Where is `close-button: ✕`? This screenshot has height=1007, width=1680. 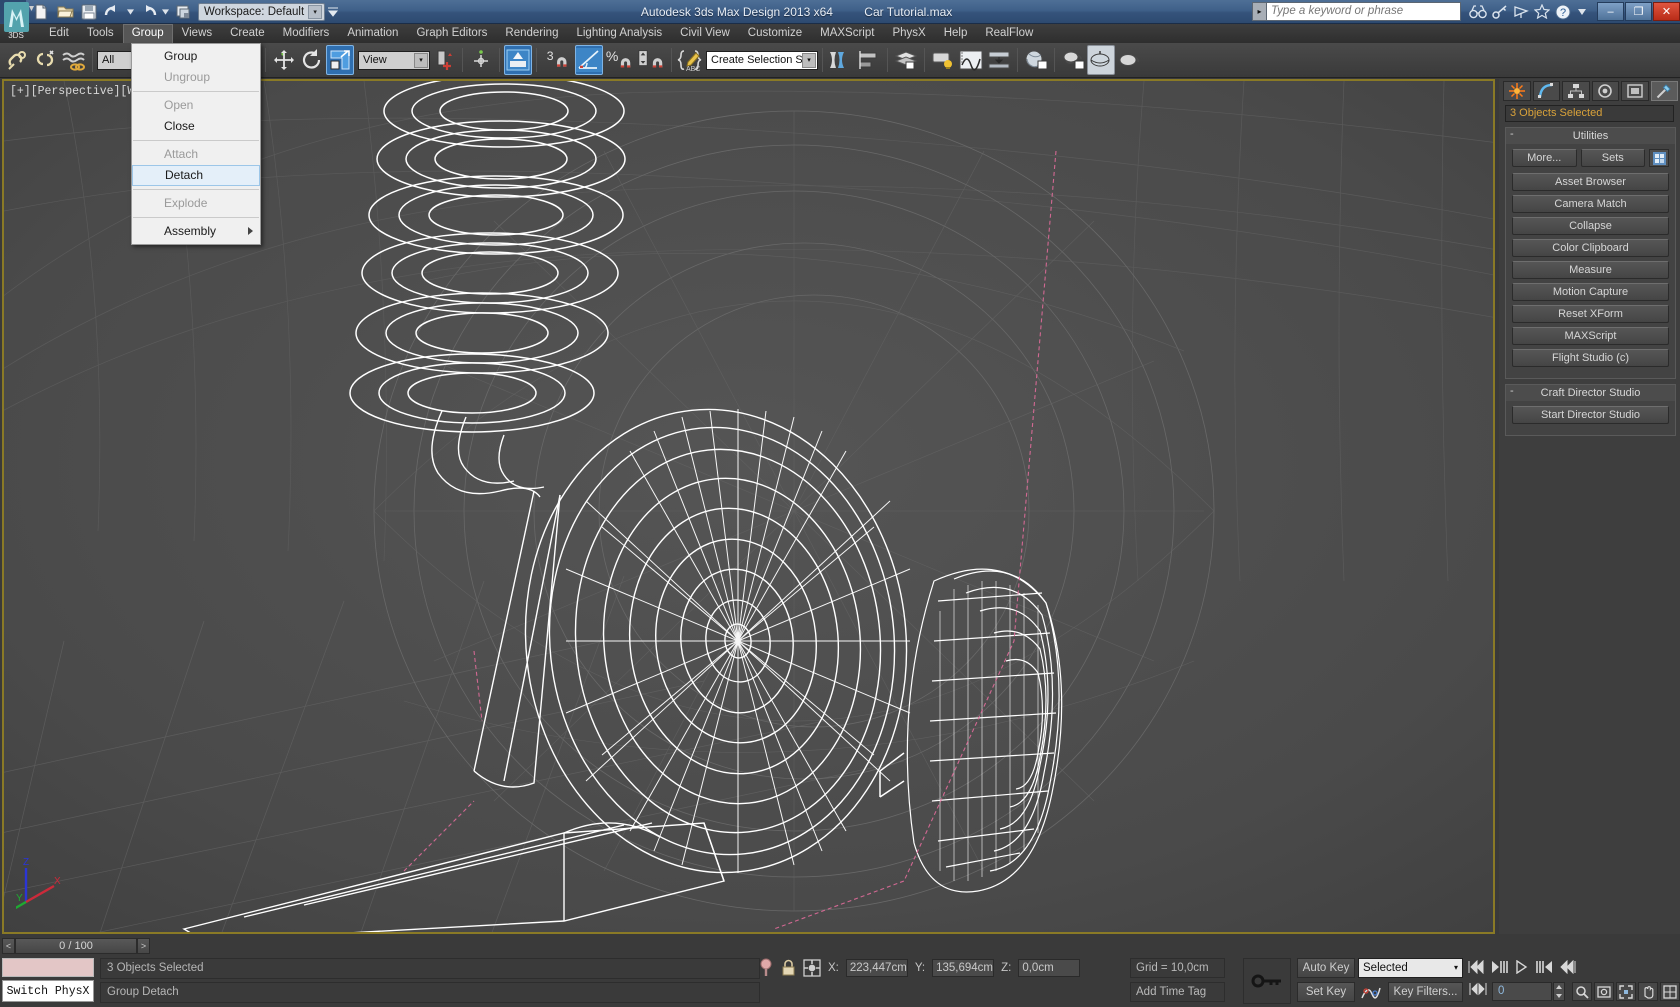
close-button: ✕ is located at coordinates (1666, 11).